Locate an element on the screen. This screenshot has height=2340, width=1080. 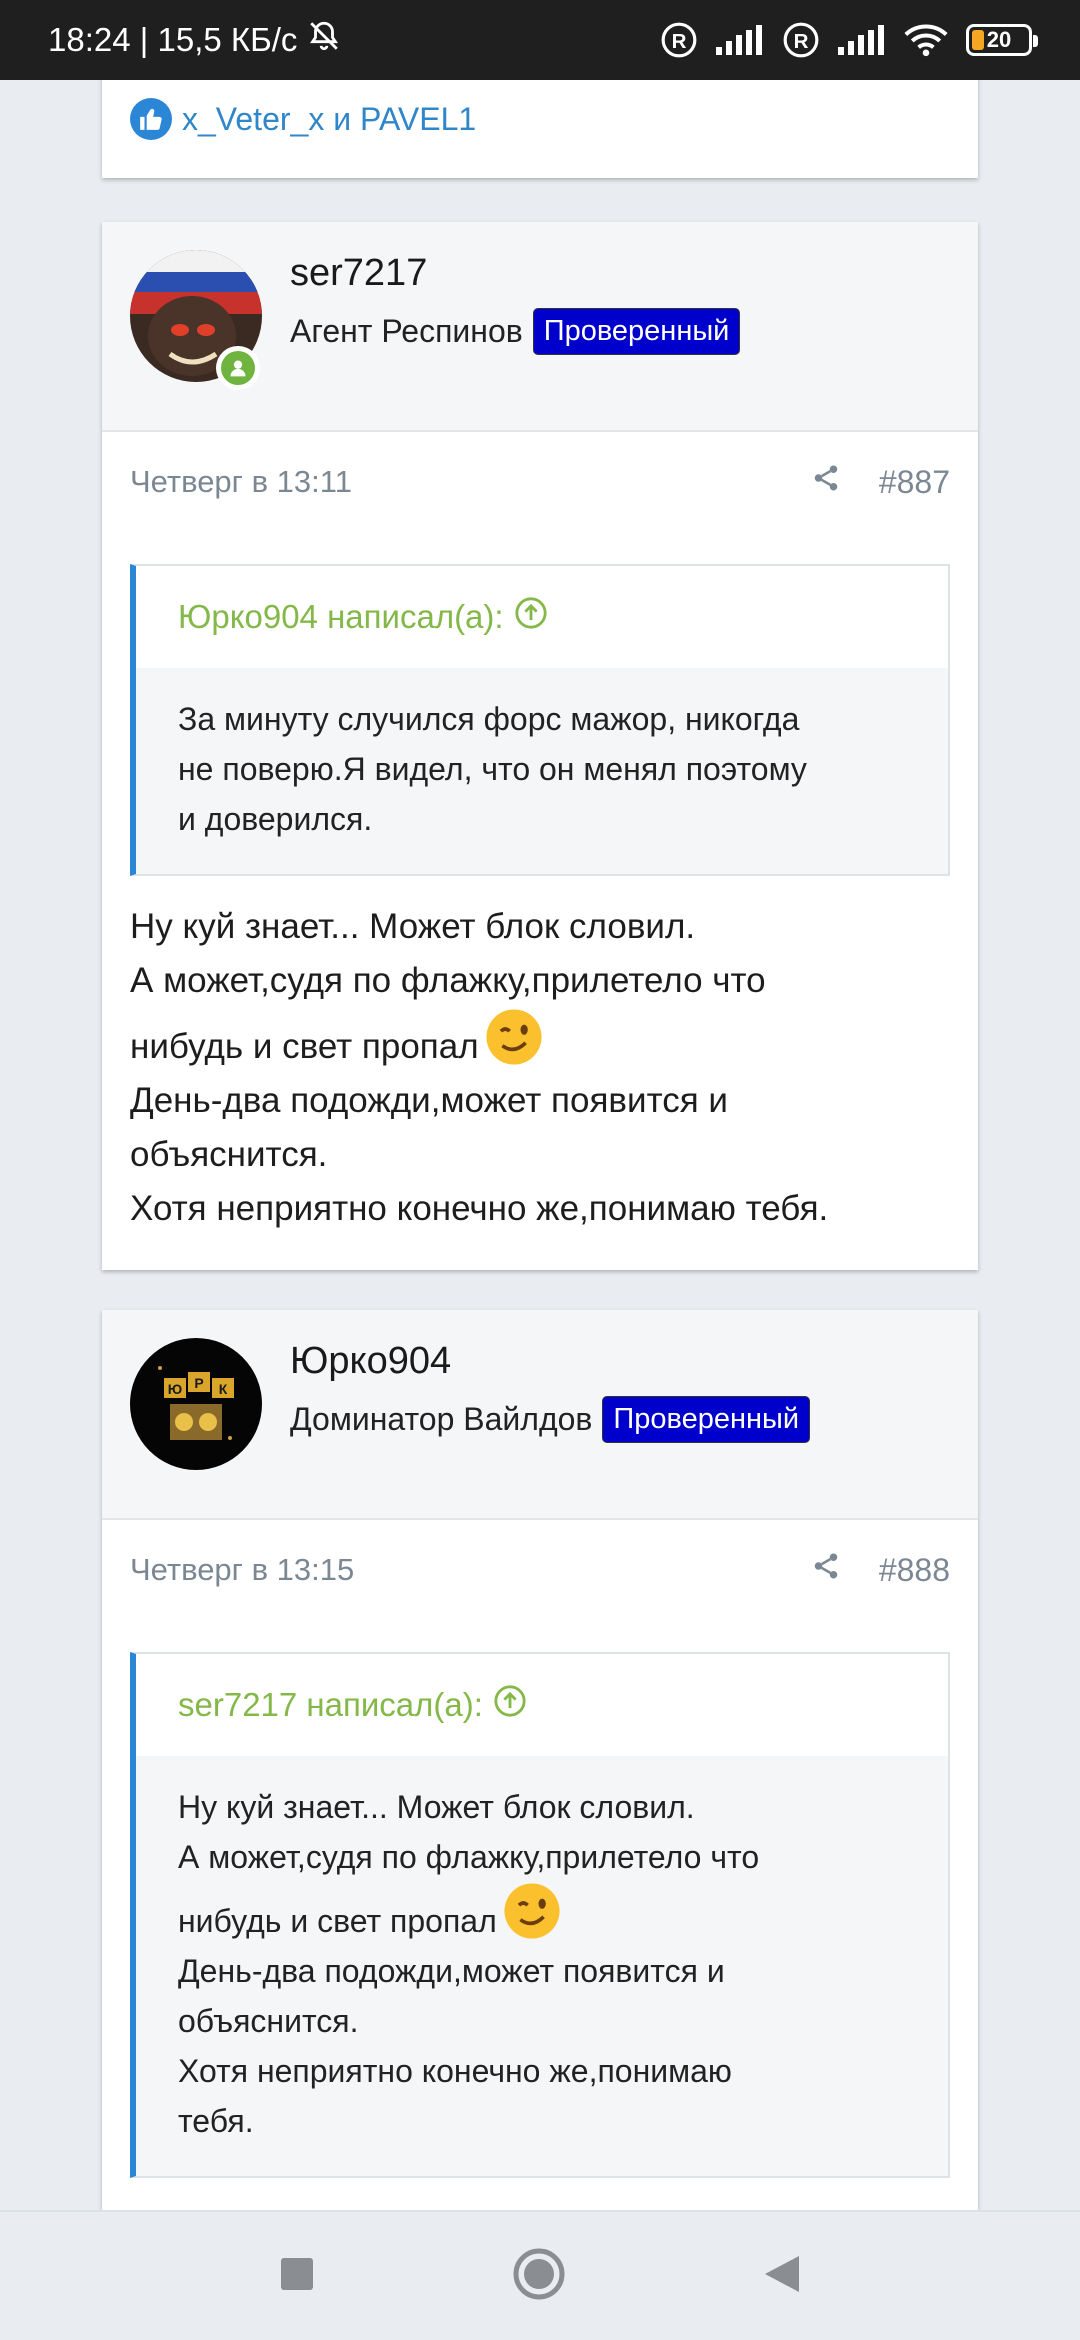
registered-icon-2: R is located at coordinates (801, 40).